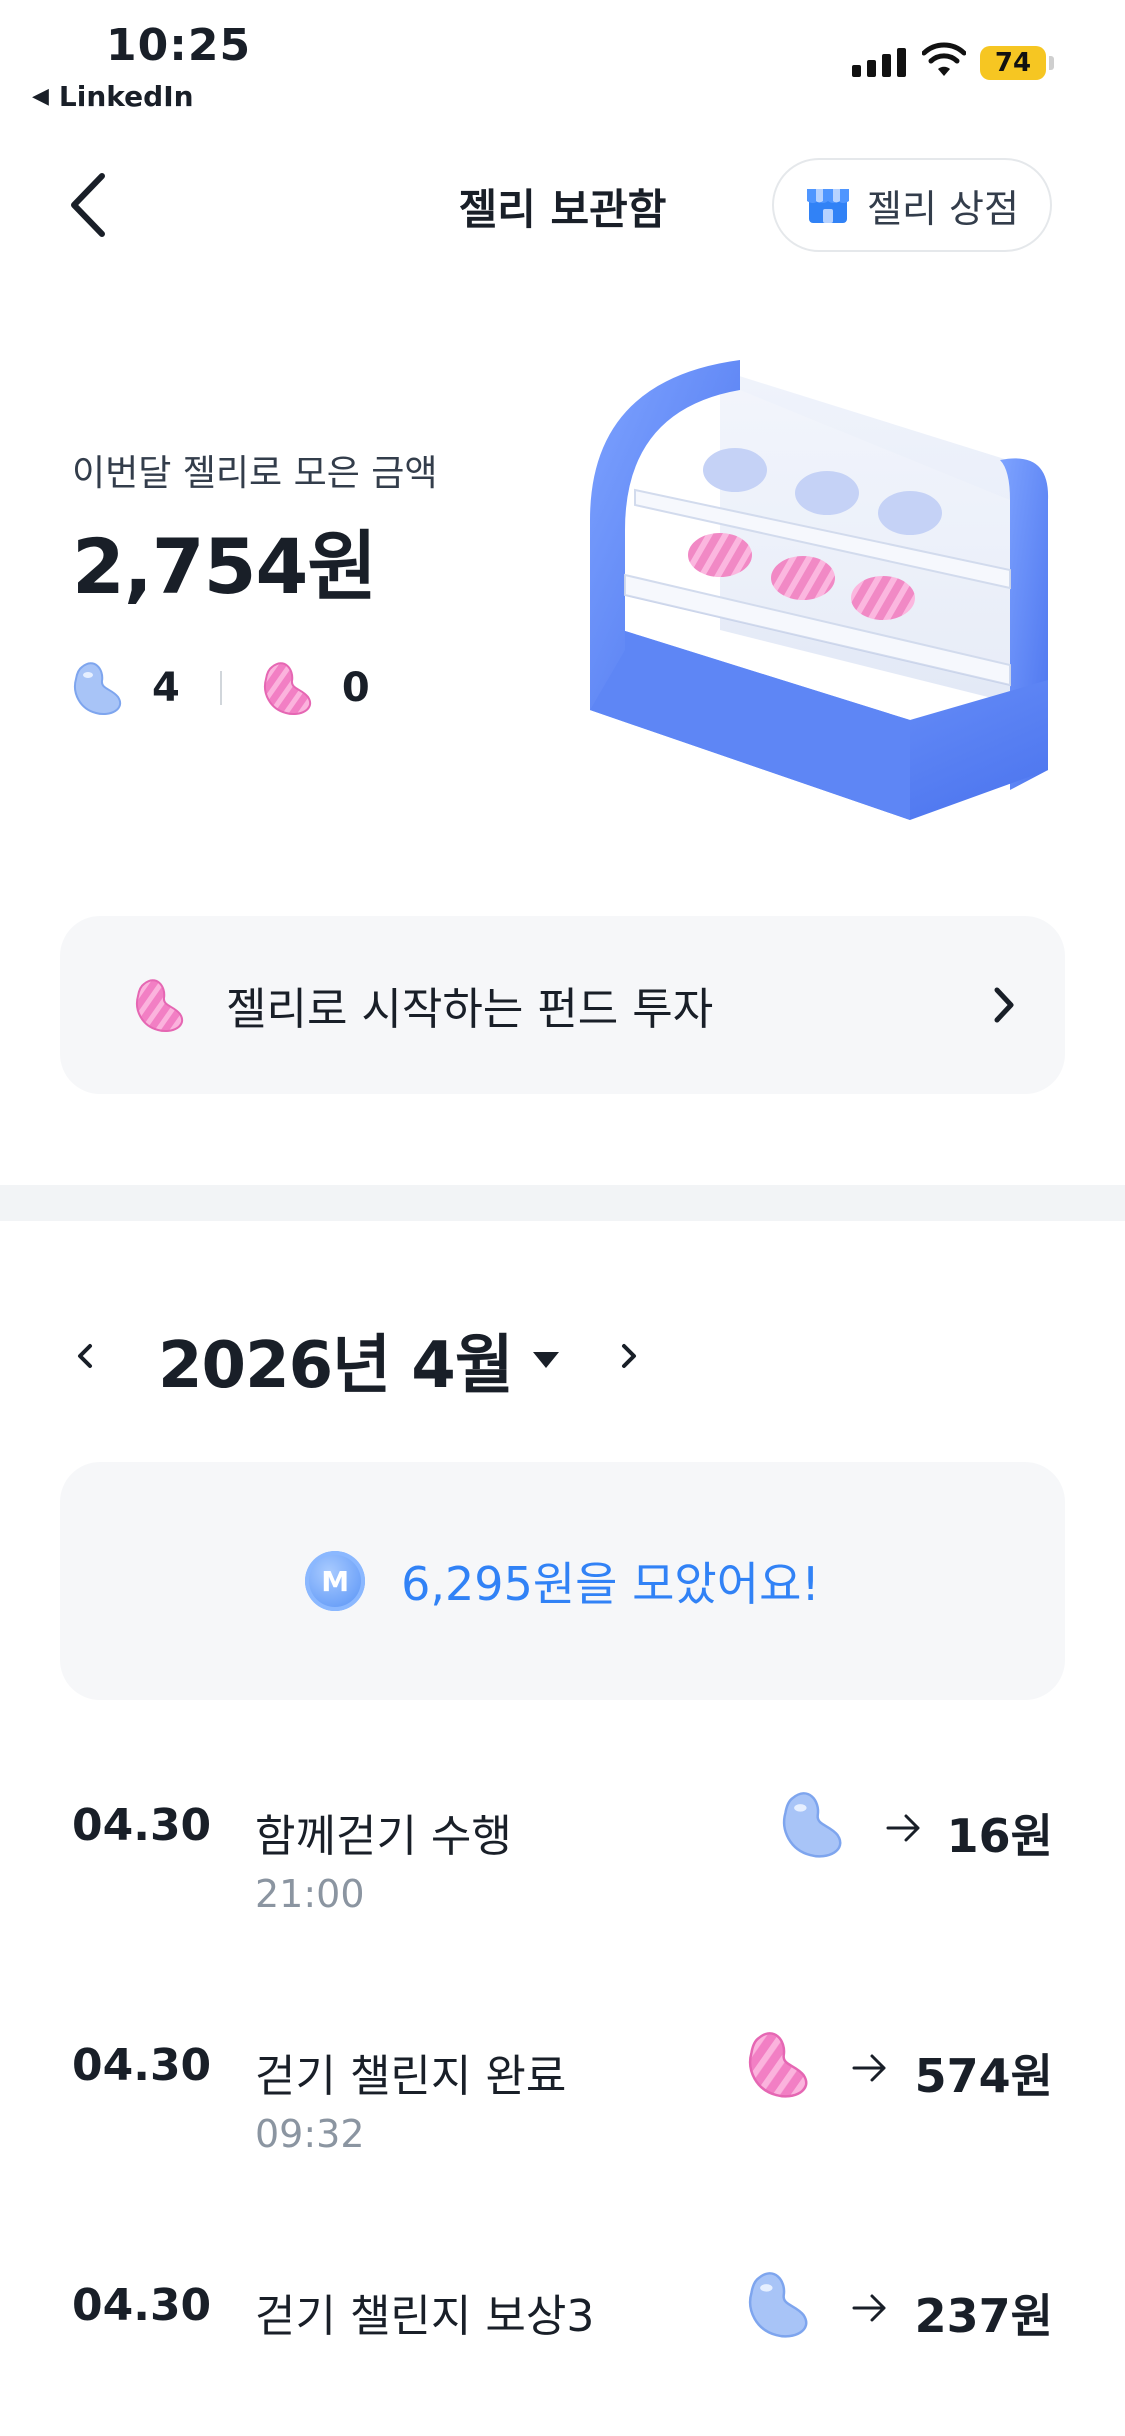 The width and height of the screenshot is (1125, 2436). Describe the element at coordinates (383, 1836) in the screenshot. I see `item-title: 함께걷기 수행` at that location.